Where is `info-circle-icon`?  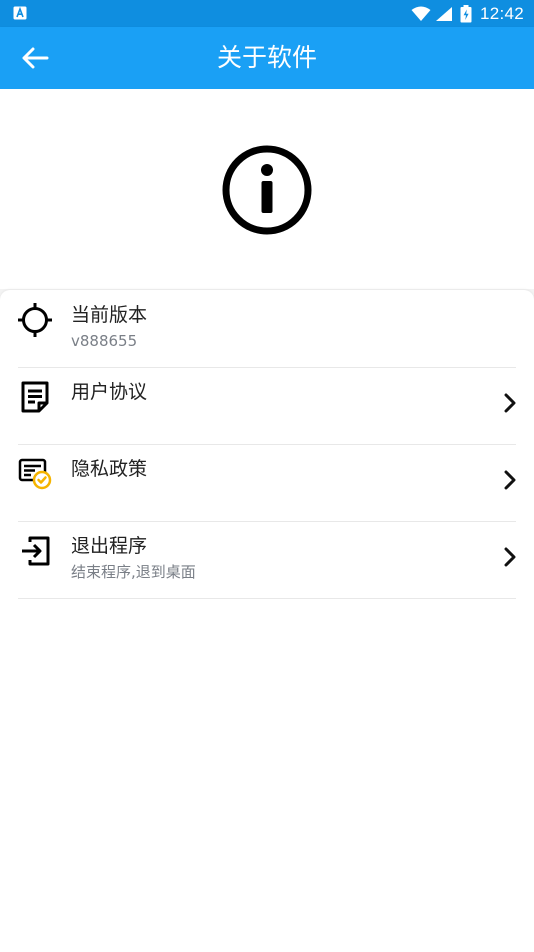 info-circle-icon is located at coordinates (267, 190).